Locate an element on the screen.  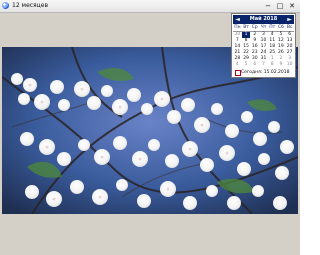
weekday-header: Пн Вт Ср Чт Пт Сб Вс is located at coordinates (263, 28).